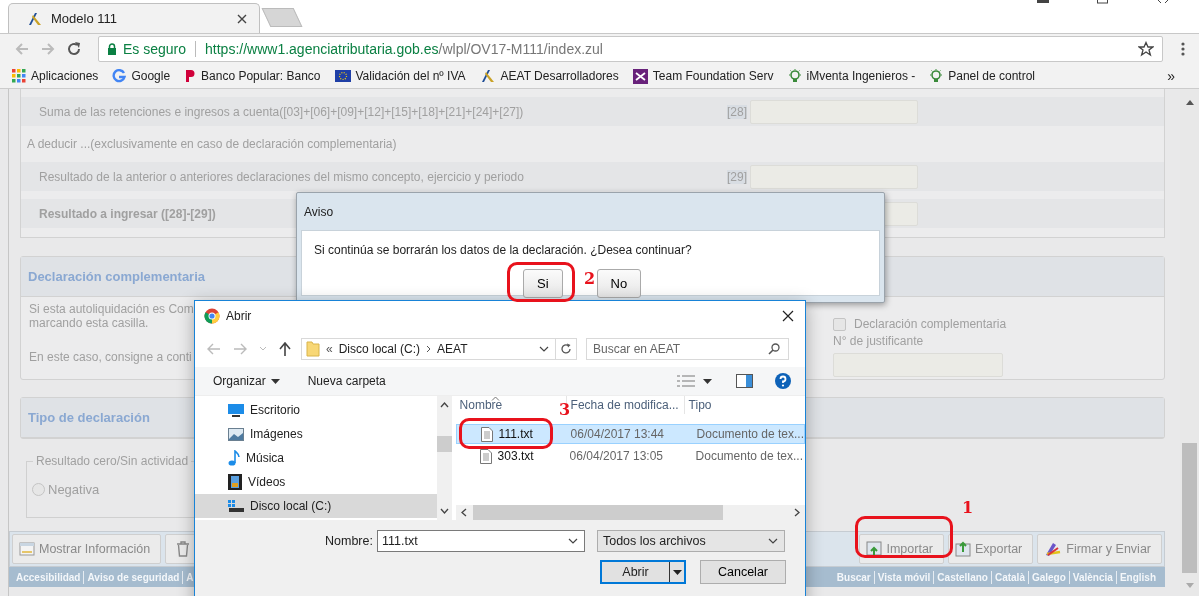 This screenshot has height=596, width=1199. What do you see at coordinates (319, 211) in the screenshot?
I see `dialog-title: Aviso` at bounding box center [319, 211].